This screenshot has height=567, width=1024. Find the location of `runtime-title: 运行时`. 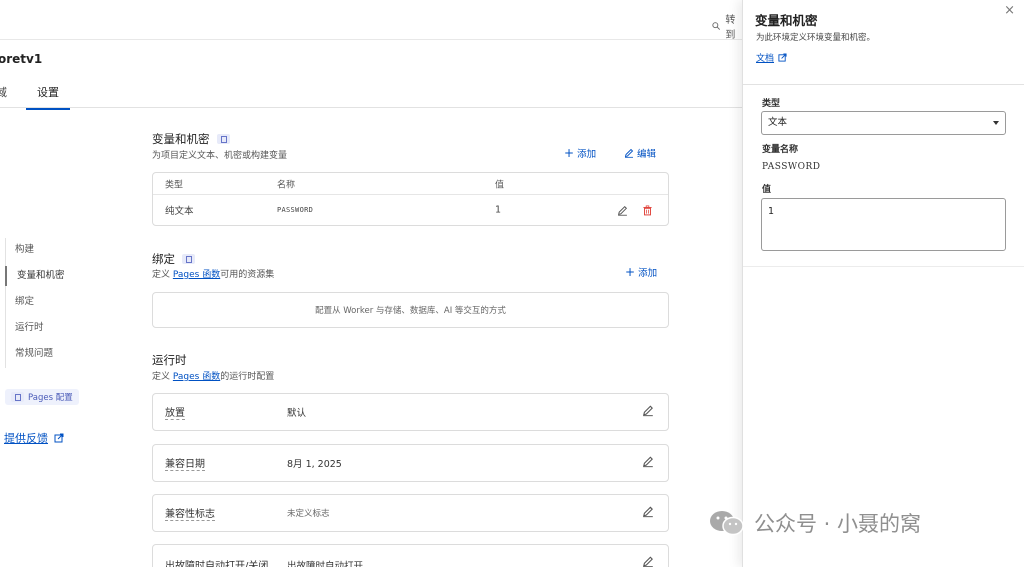

runtime-title: 运行时 is located at coordinates (169, 360).